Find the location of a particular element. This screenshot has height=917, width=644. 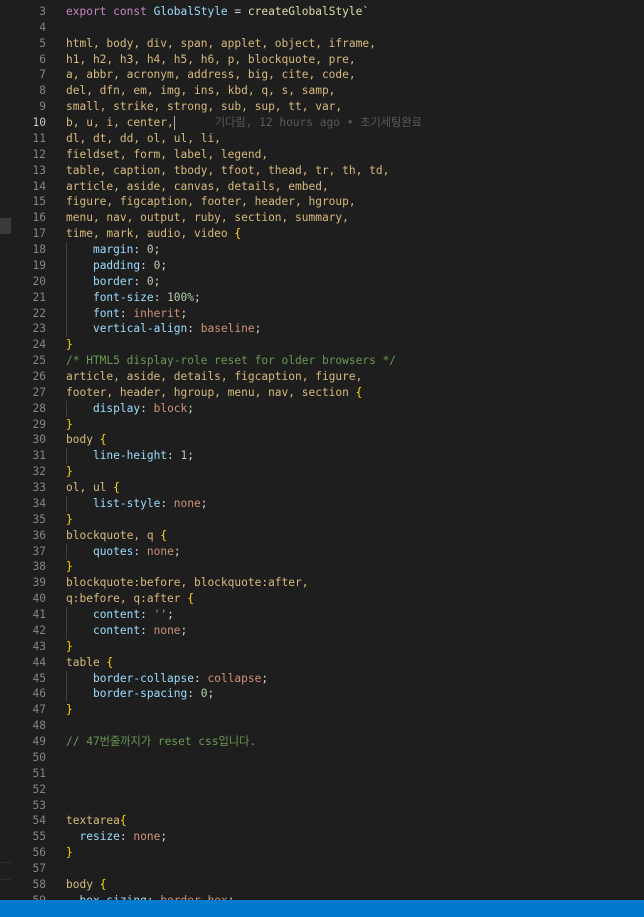

code-line: 46 border-spacing: 0; is located at coordinates (327, 694).